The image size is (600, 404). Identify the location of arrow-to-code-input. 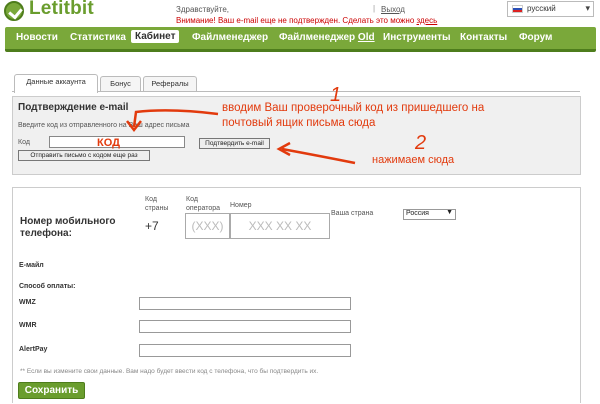
(175, 118).